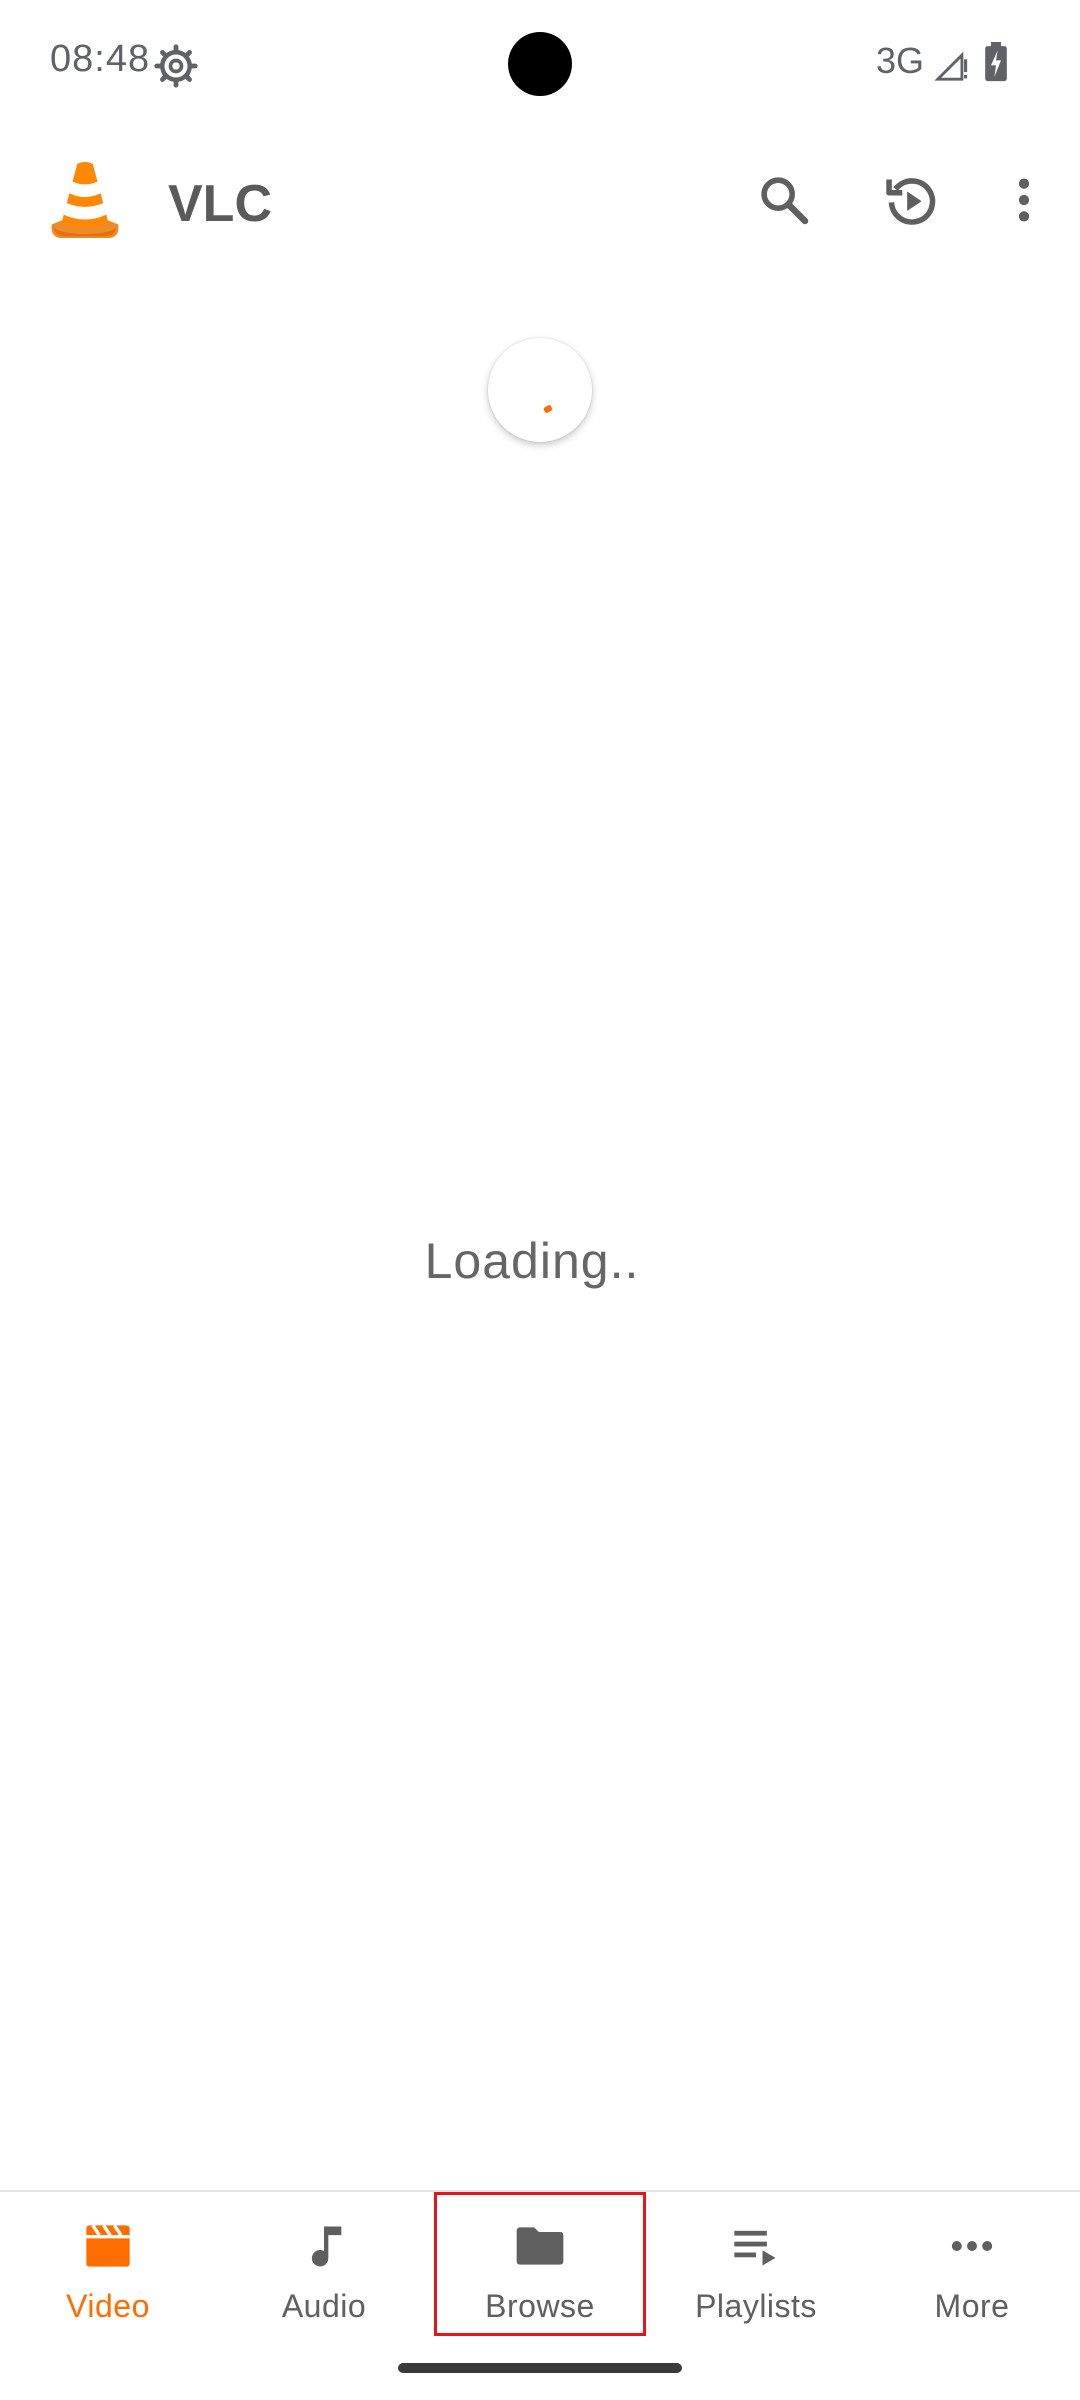  Describe the element at coordinates (100, 59) in the screenshot. I see `status-time: 08:48` at that location.